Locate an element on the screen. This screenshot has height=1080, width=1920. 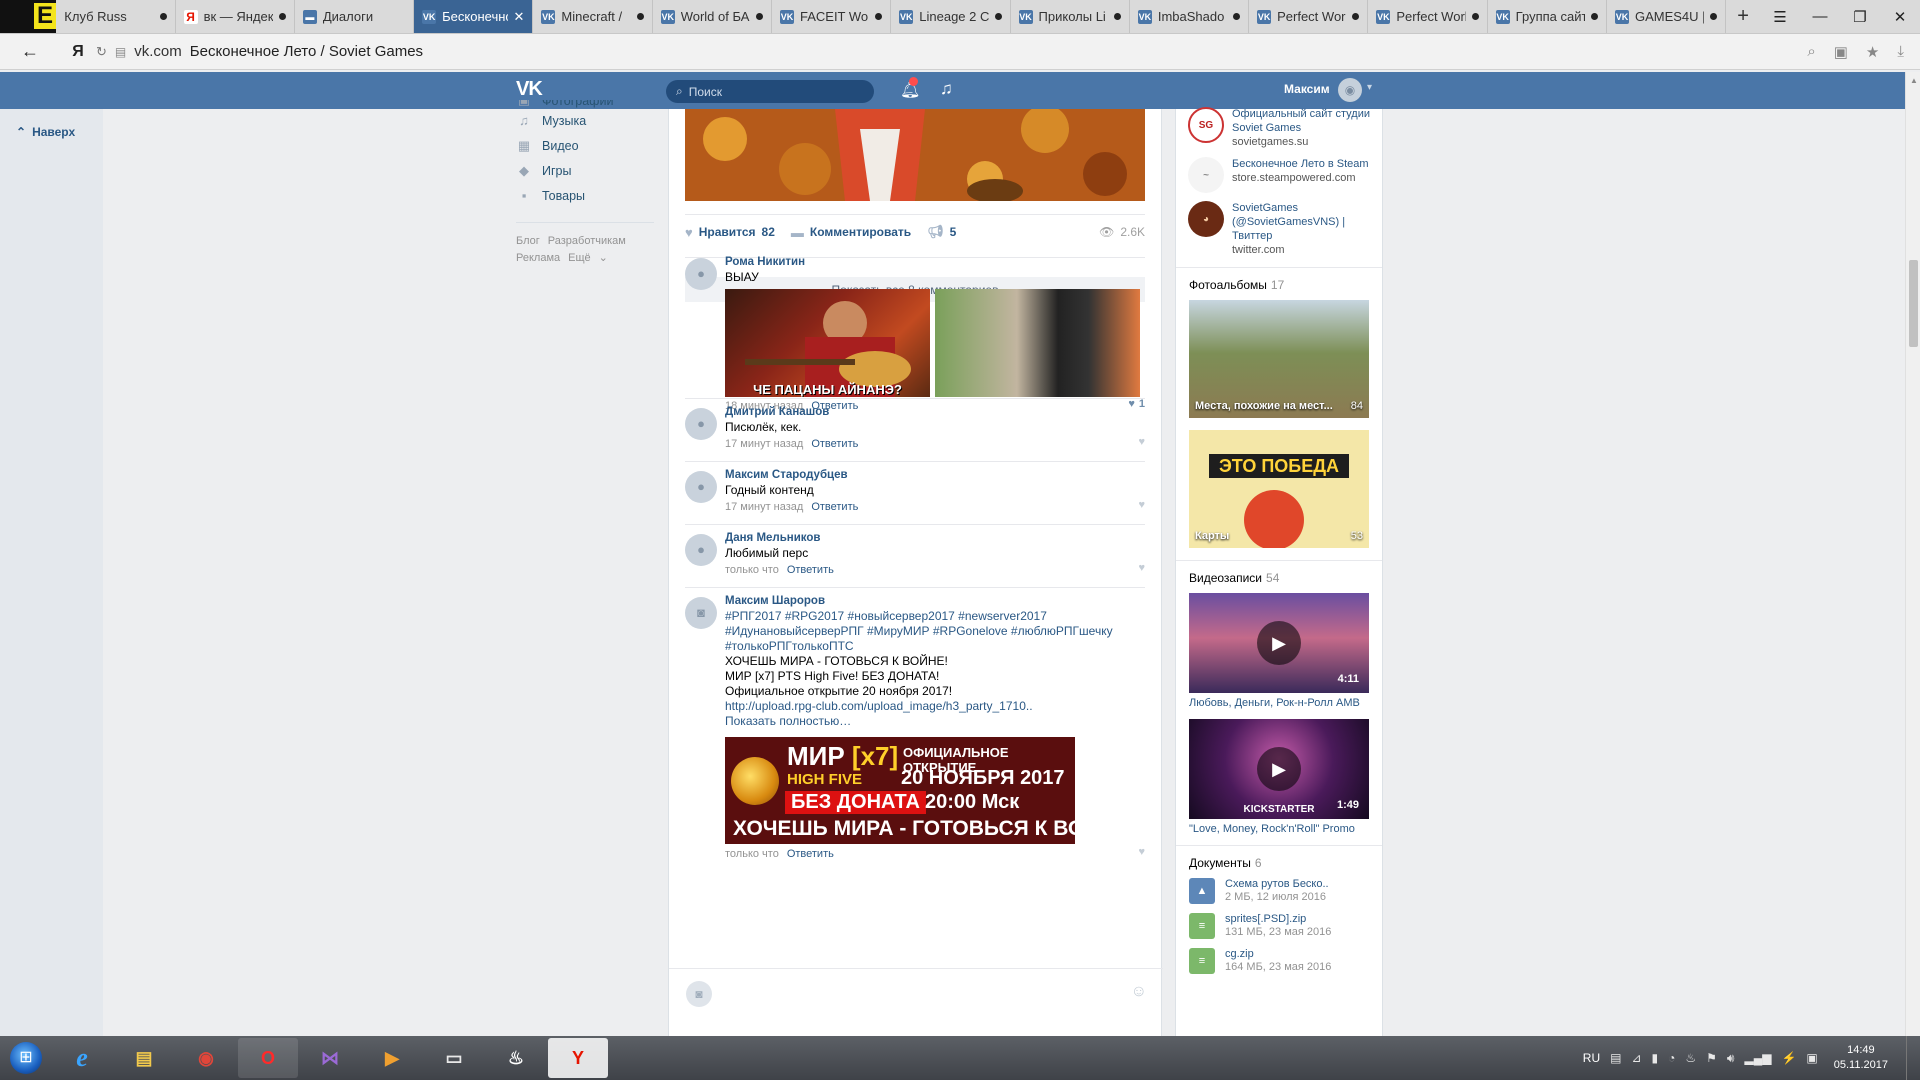
browser-tab: VK World of БА is located at coordinates (712, 16).